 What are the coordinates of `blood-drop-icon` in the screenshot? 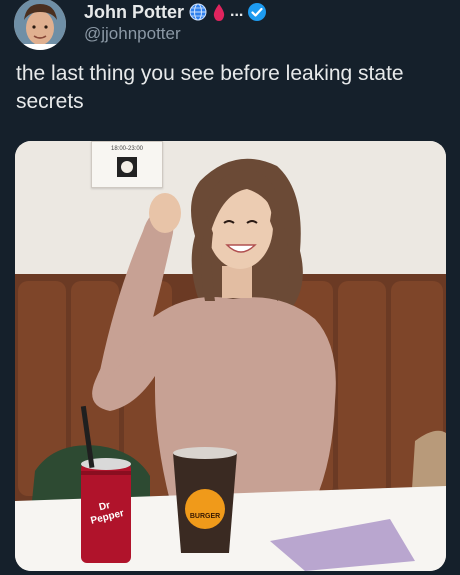 It's located at (219, 12).